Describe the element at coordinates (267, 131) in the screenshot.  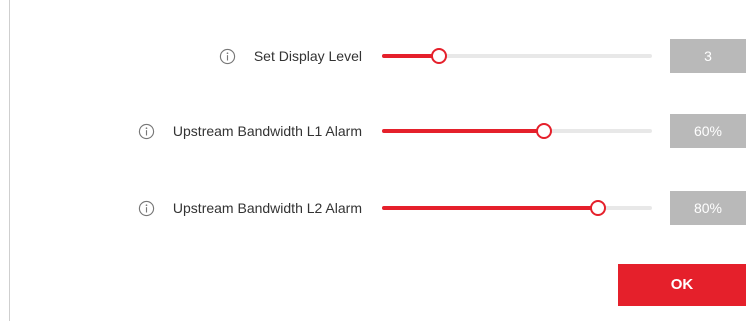
I see `setting-label: Upstream Bandwidth L1 Alarm` at that location.